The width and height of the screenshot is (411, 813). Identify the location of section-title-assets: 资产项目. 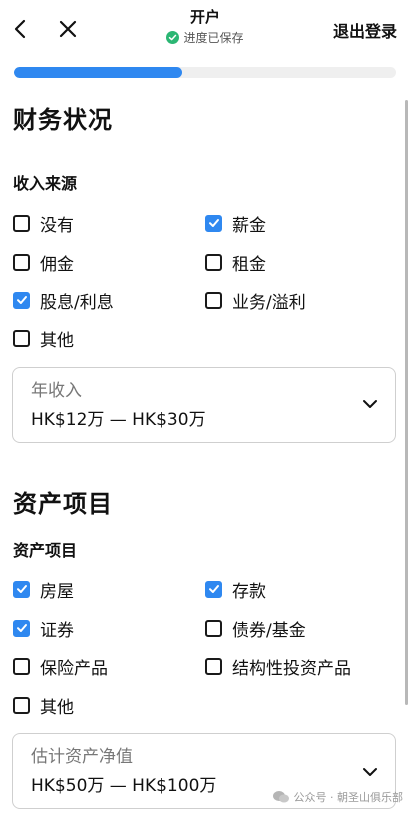
(63, 504).